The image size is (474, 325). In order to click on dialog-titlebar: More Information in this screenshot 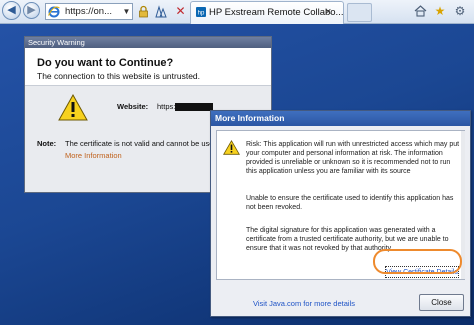, I will do `click(340, 118)`.